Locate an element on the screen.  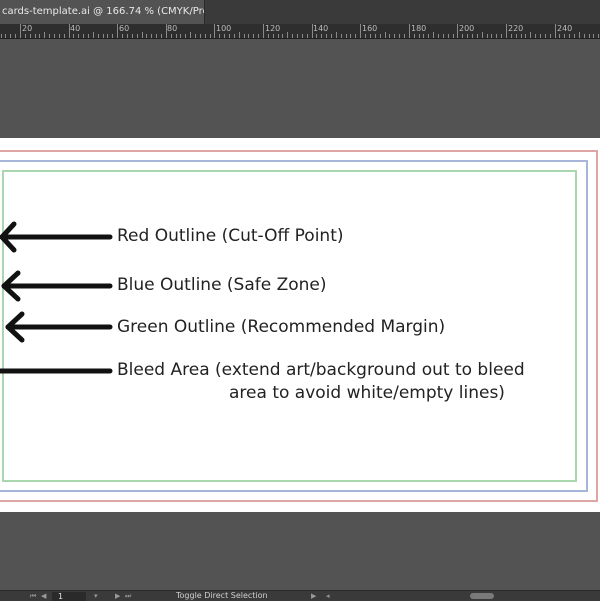
arrow-red-icon is located at coordinates (56, 237).